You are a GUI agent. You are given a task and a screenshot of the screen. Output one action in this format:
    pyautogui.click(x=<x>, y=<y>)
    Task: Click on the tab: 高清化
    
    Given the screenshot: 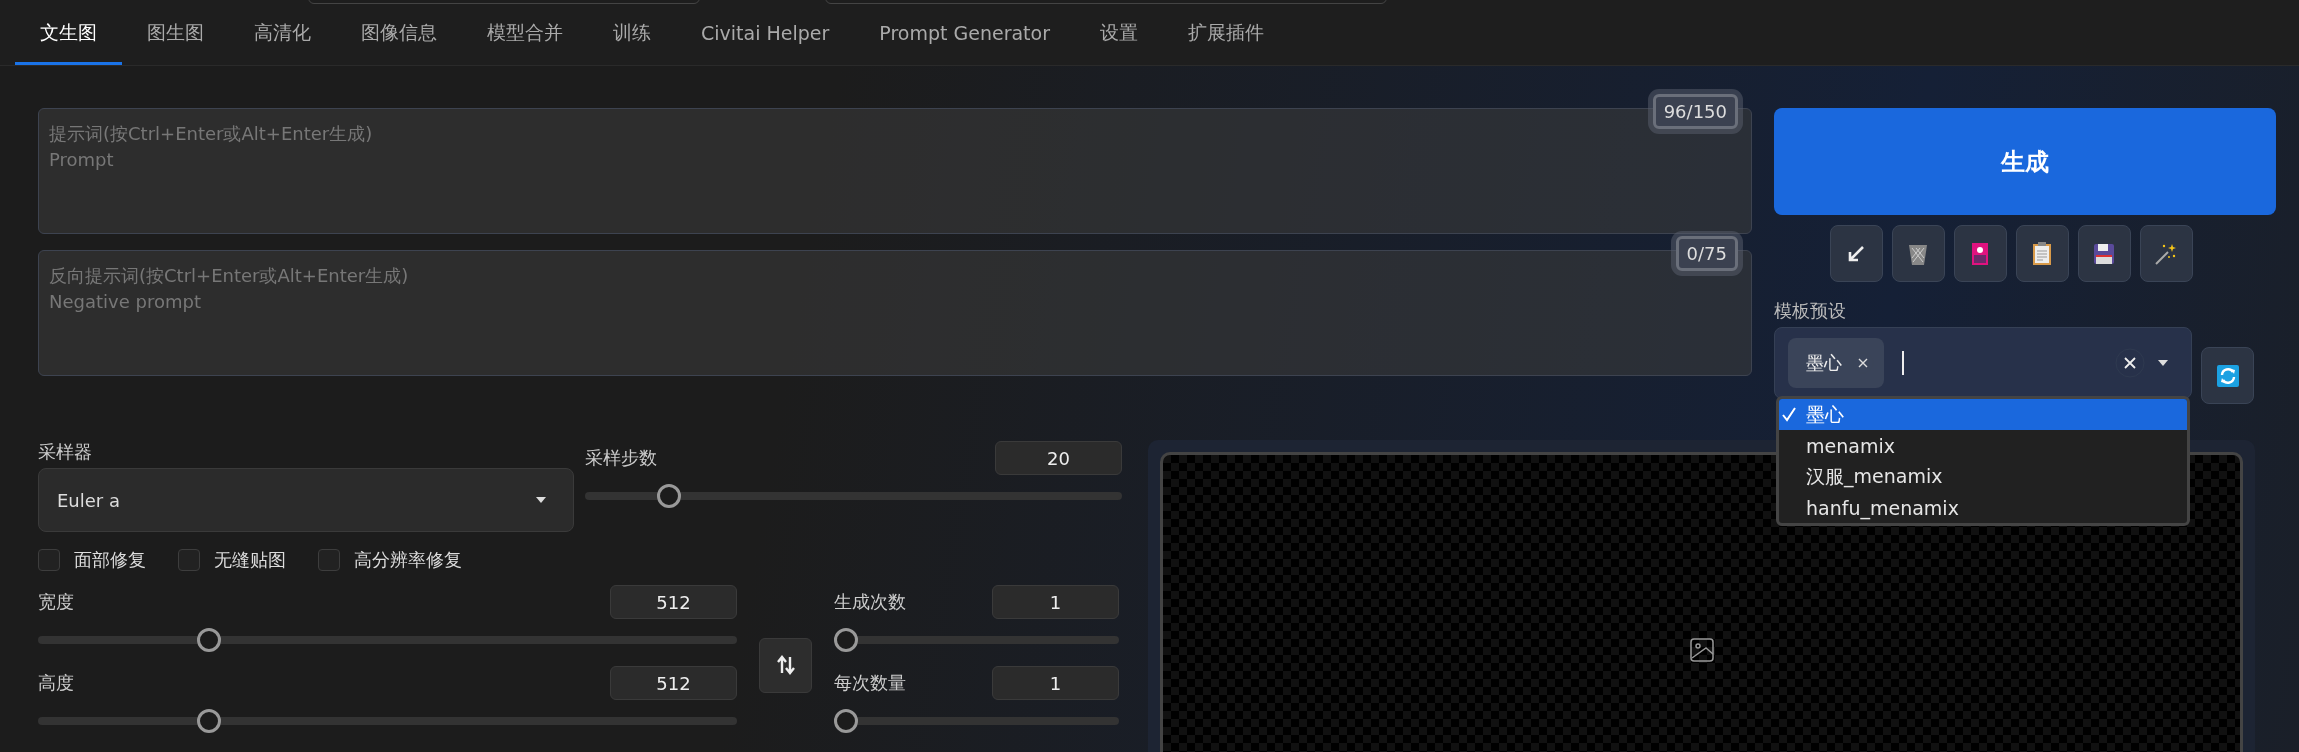 What is the action you would take?
    pyautogui.click(x=282, y=34)
    